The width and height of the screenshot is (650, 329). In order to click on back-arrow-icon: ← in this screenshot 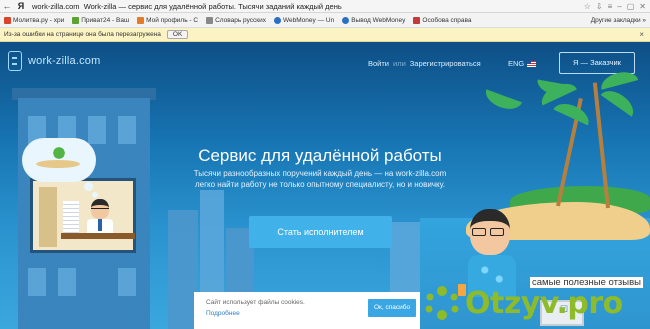, I will do `click(7, 6)`.